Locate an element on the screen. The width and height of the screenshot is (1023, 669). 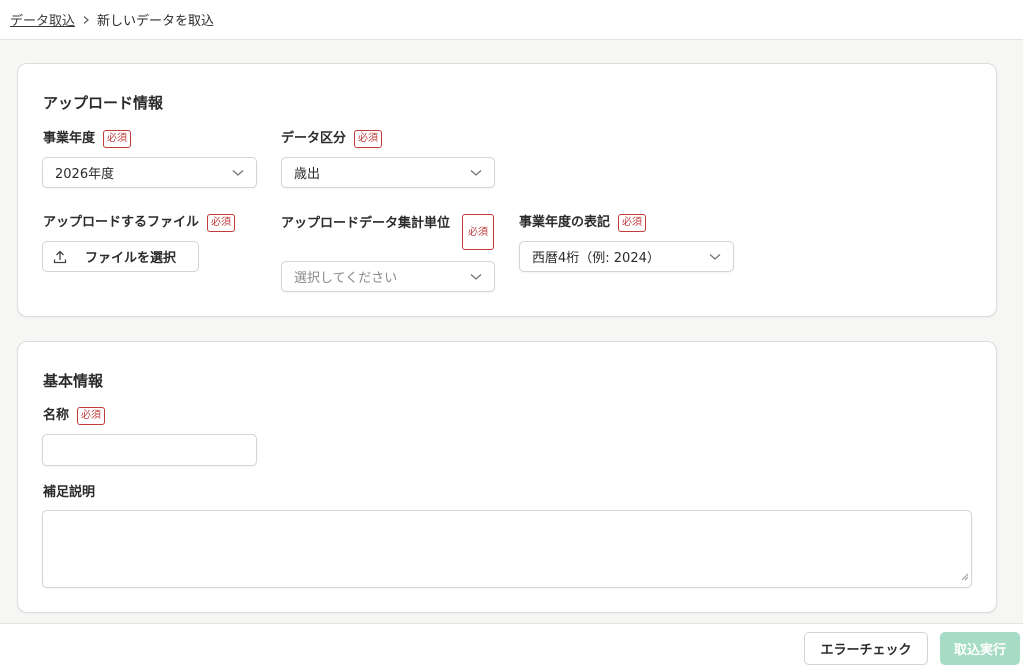
name-label-text: 名称 is located at coordinates (56, 415).